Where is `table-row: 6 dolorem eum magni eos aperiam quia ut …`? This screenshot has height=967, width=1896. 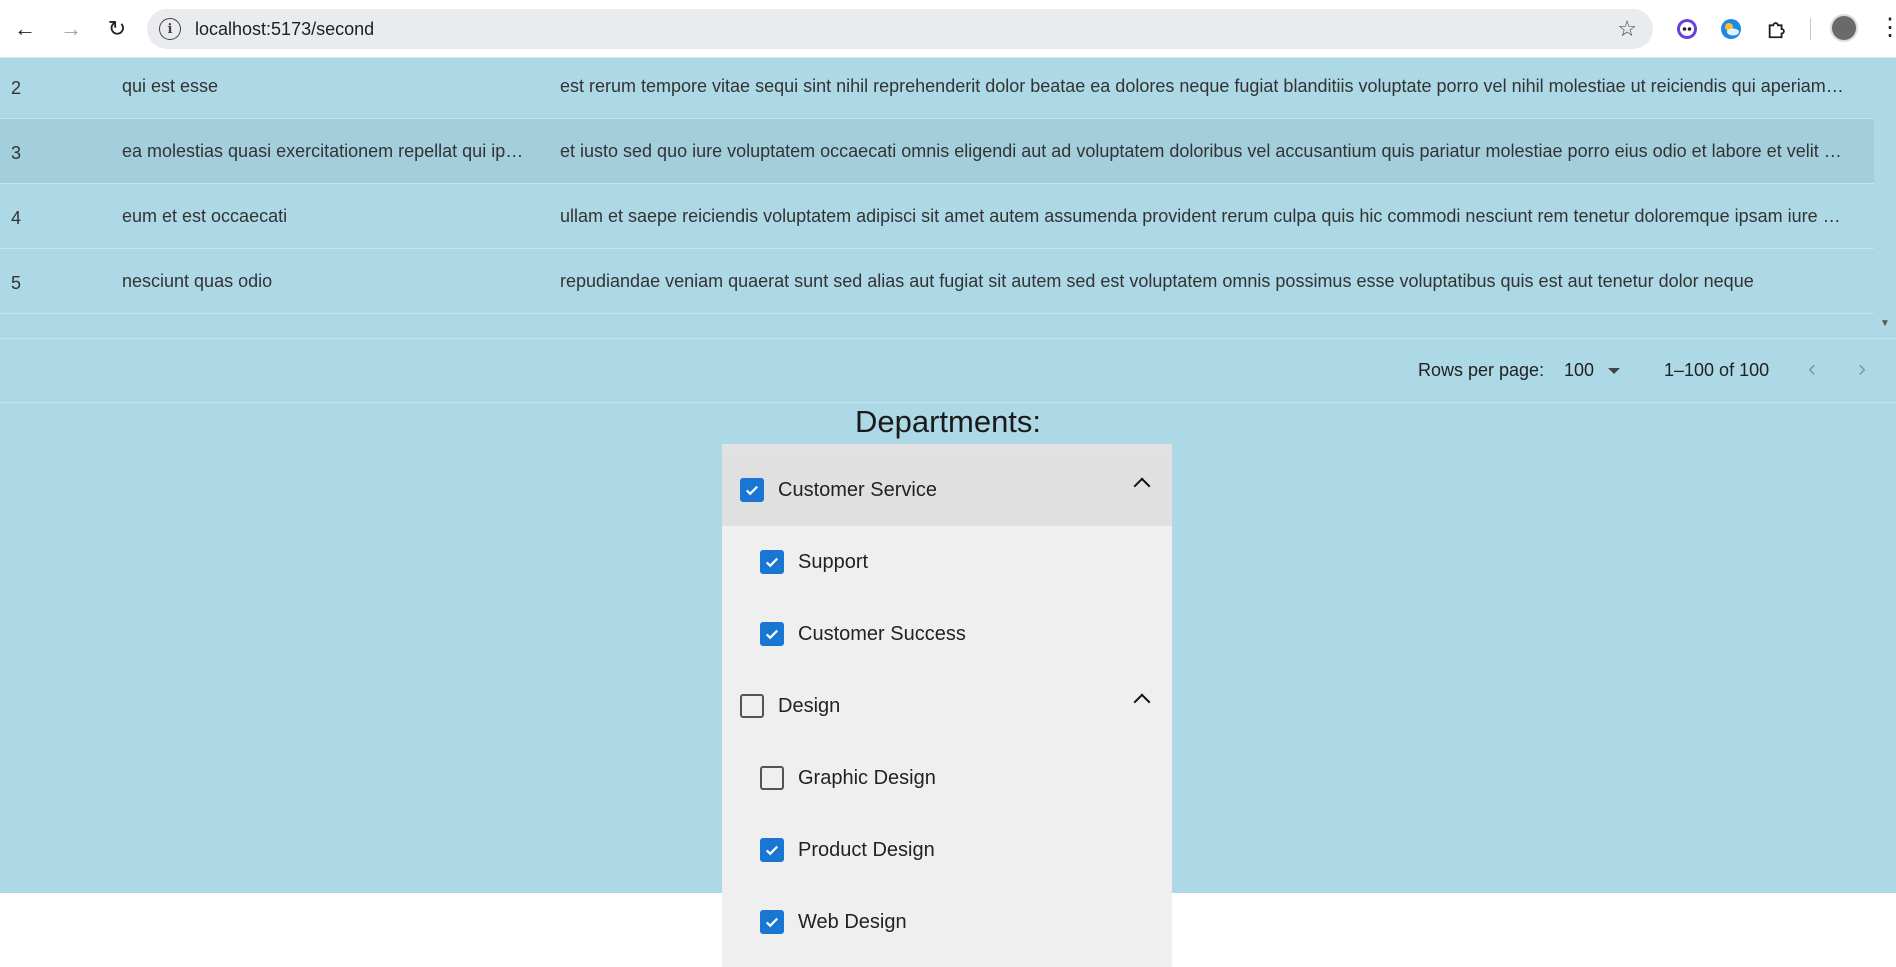
table-row: 6 dolorem eum magni eos aperiam quia ut … is located at coordinates (937, 326).